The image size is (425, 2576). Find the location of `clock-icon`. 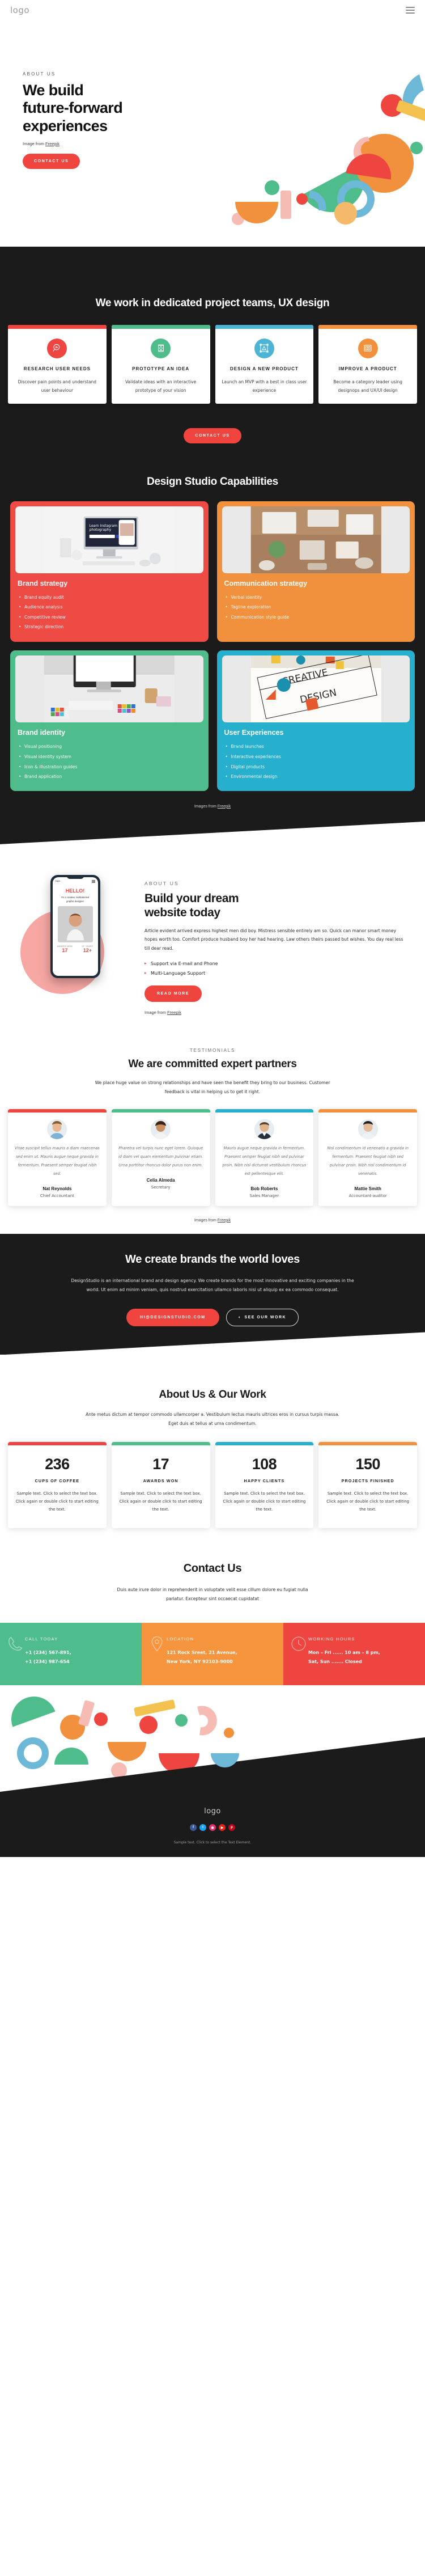

clock-icon is located at coordinates (298, 1645).